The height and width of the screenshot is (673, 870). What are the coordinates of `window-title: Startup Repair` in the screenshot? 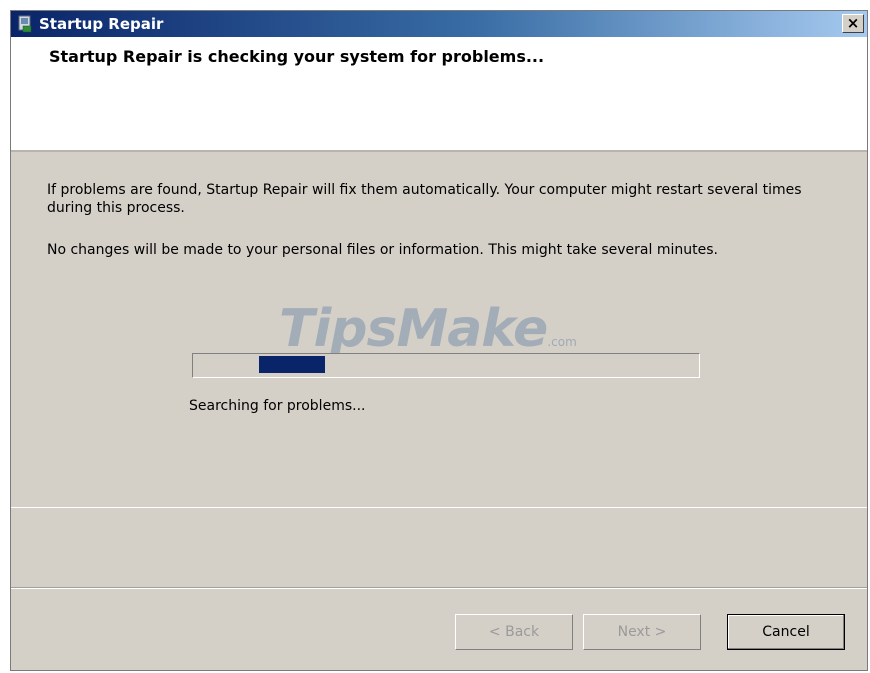 It's located at (101, 24).